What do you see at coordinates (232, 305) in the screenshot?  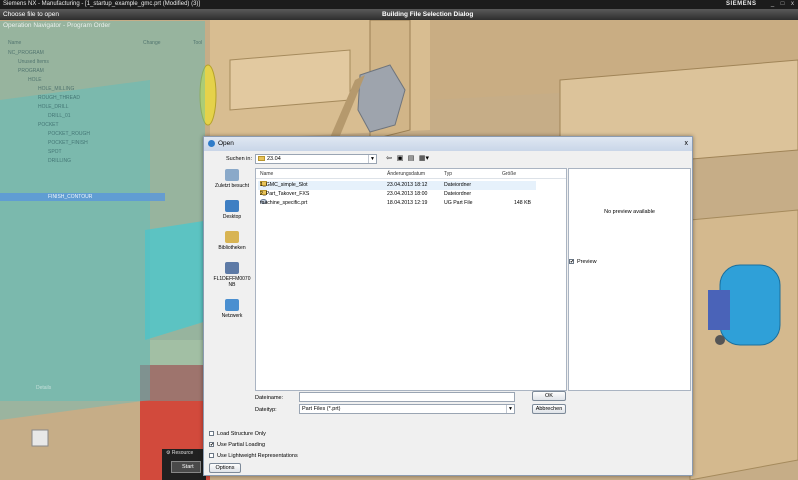 I see `network-icon` at bounding box center [232, 305].